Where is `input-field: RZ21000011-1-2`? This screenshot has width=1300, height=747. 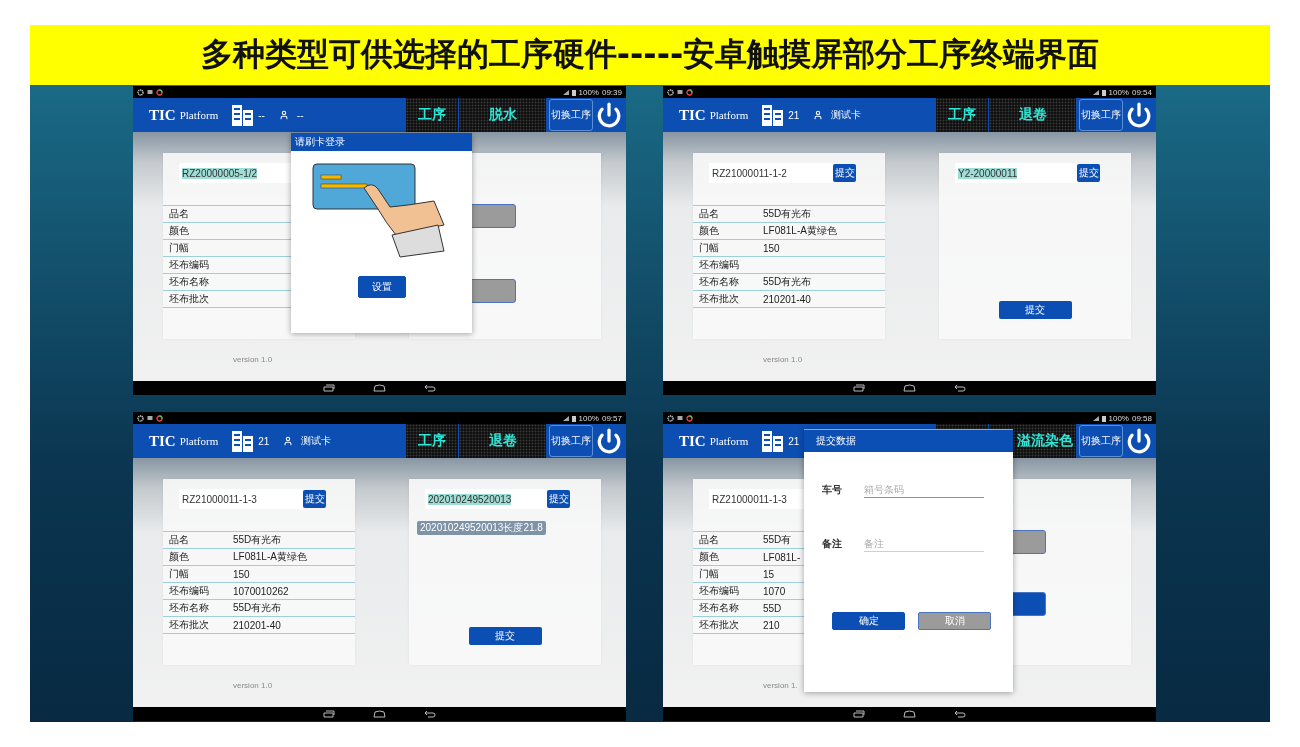
input-field: RZ21000011-1-2 is located at coordinates (771, 173).